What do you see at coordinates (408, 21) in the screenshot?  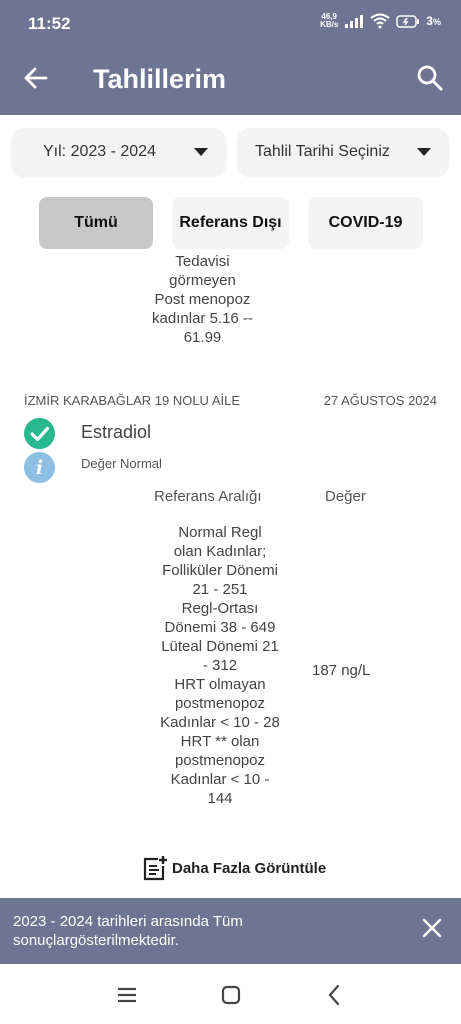 I see `battery-icon` at bounding box center [408, 21].